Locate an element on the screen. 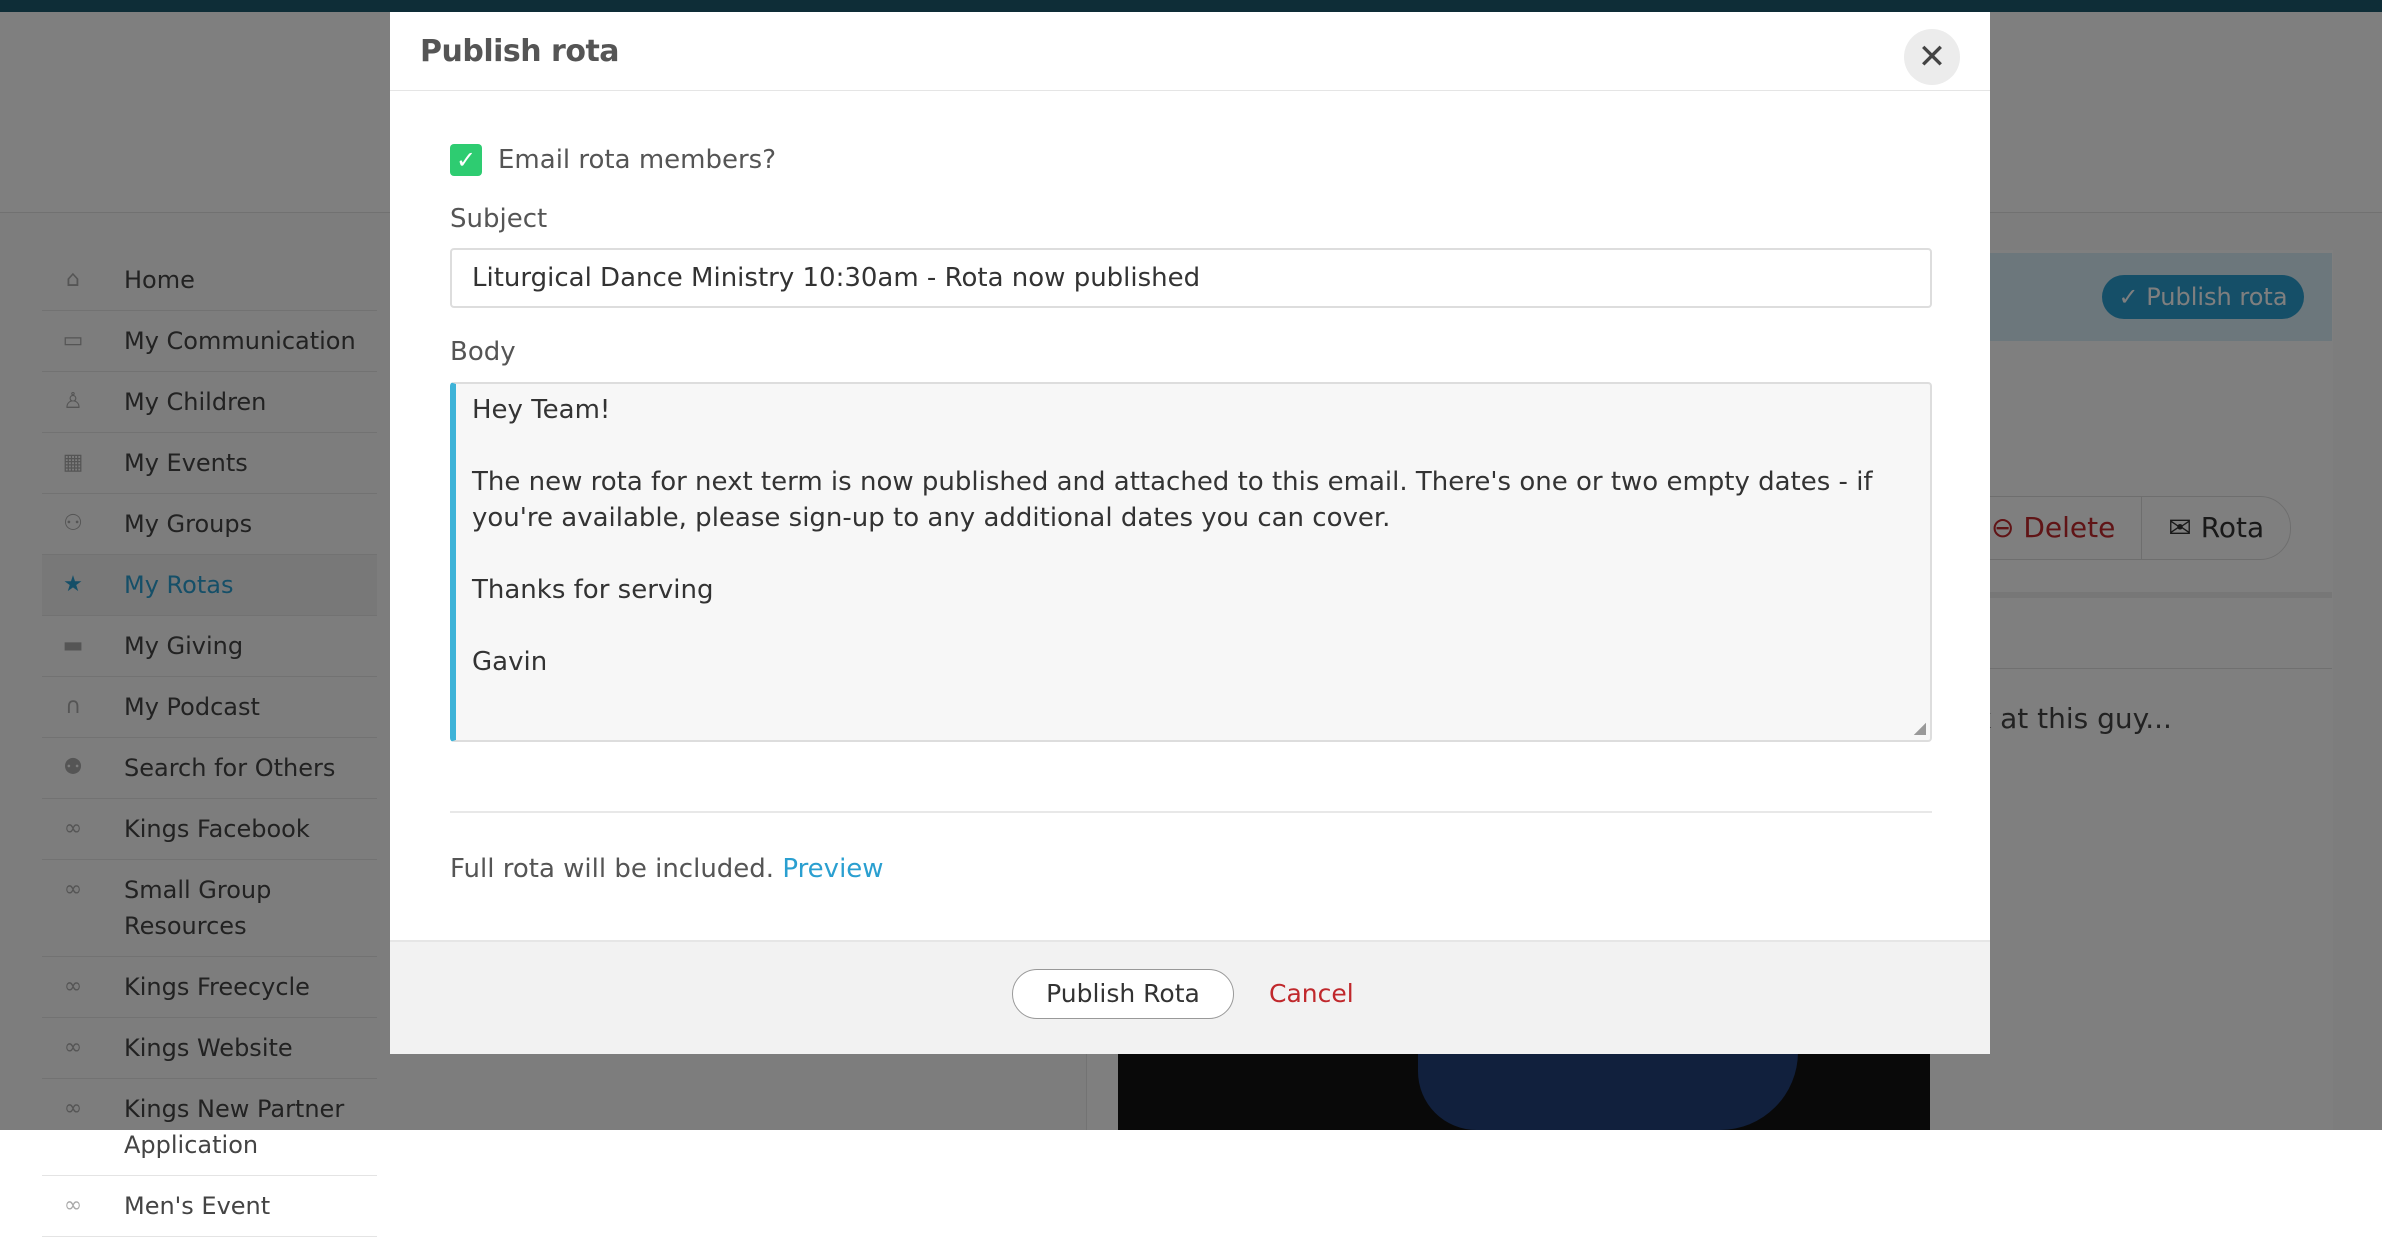  body-line: Hey Team! is located at coordinates (541, 410).